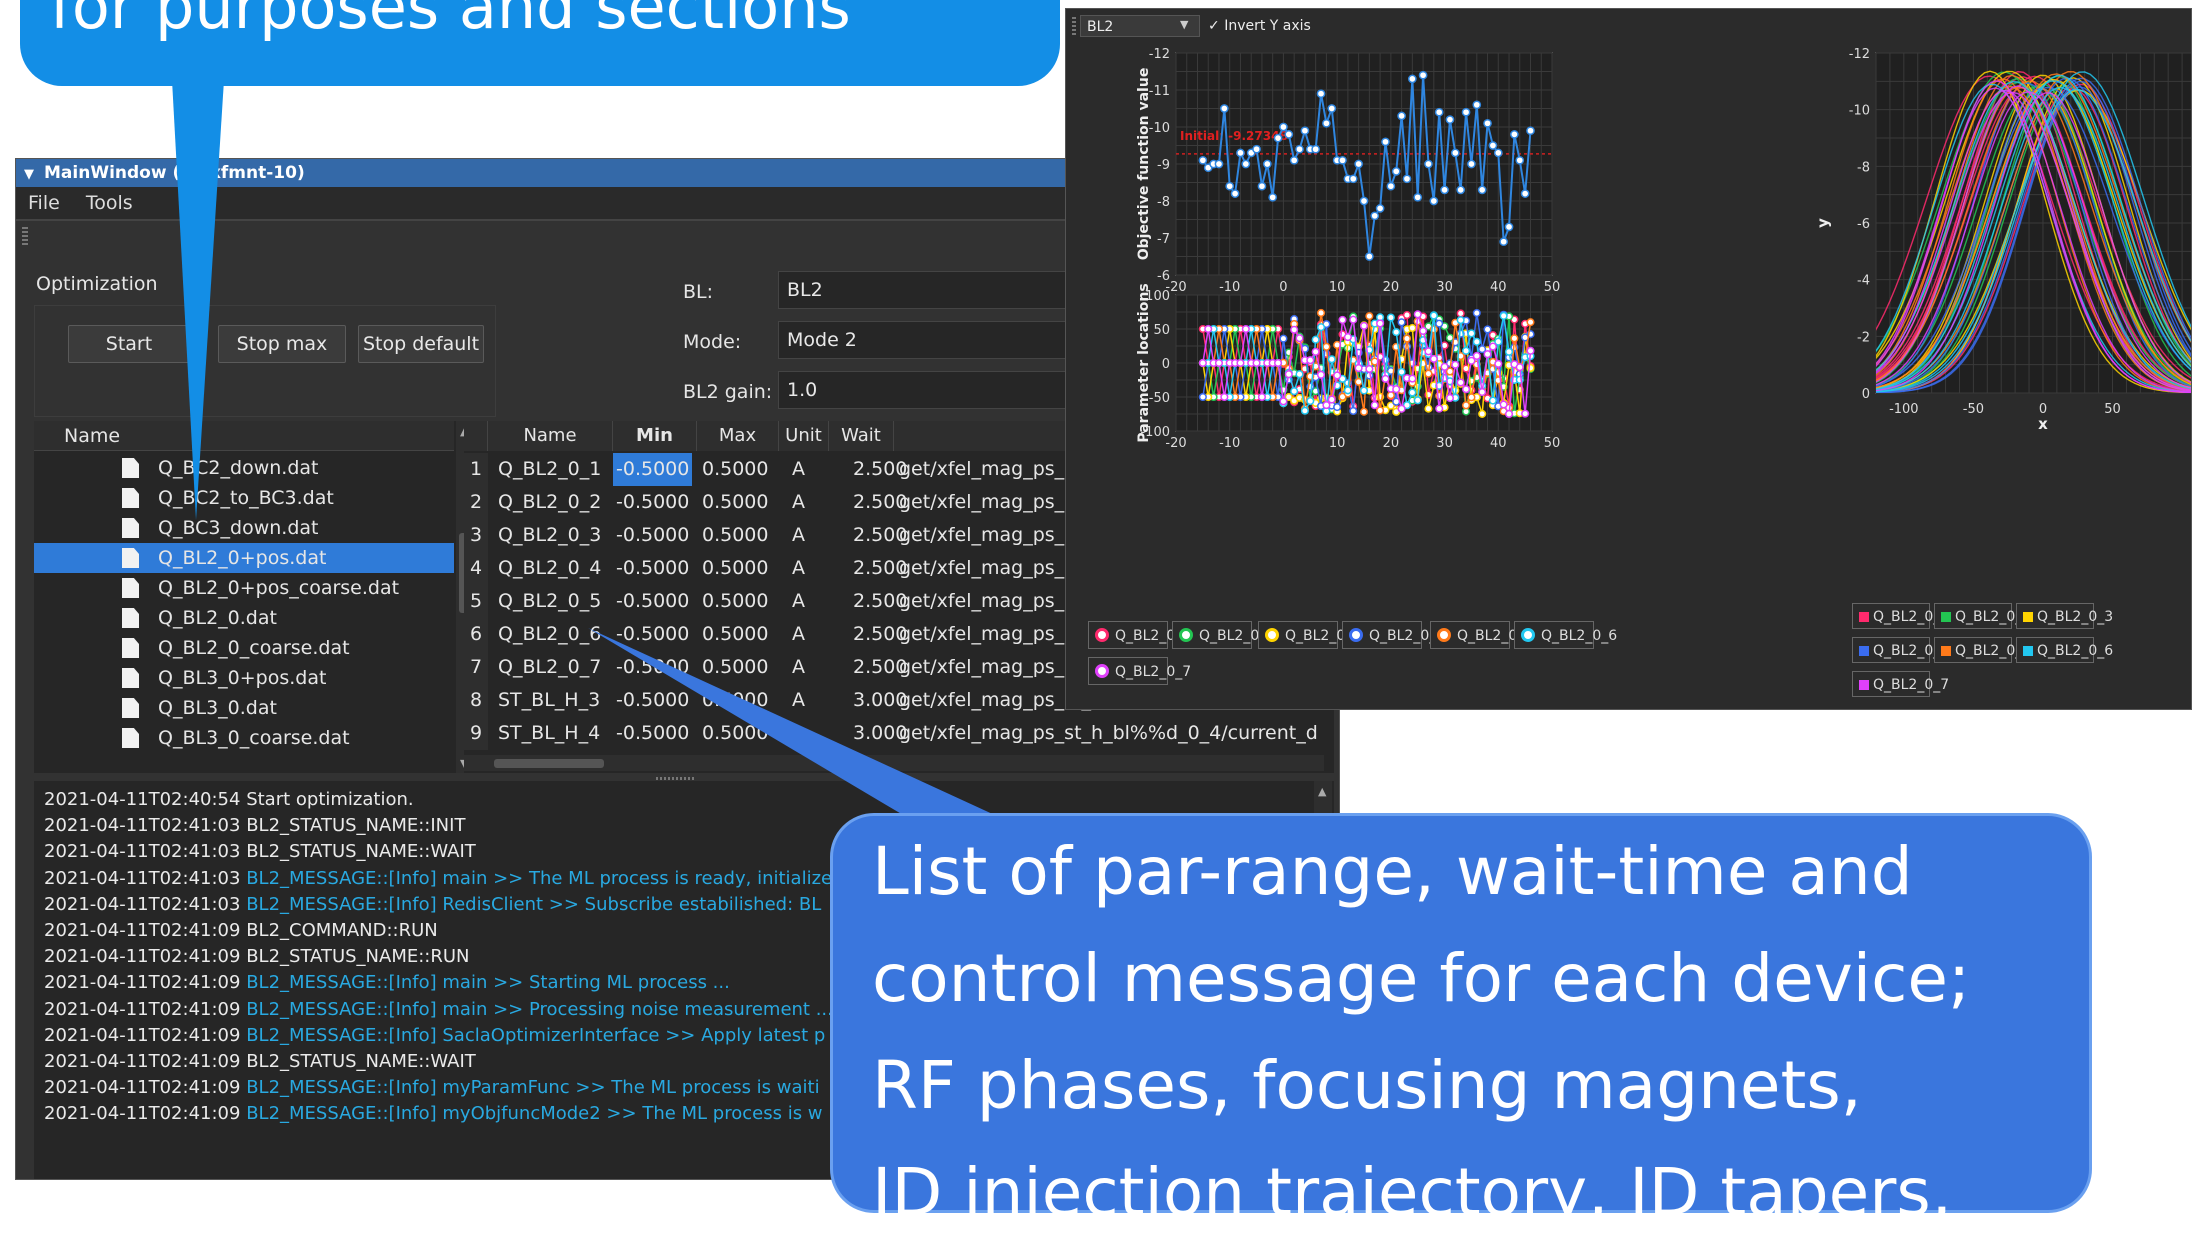 This screenshot has width=2192, height=1246. What do you see at coordinates (1412, 1192) in the screenshot?
I see `callout-line: ID injection trajectory, ID tapers,` at bounding box center [1412, 1192].